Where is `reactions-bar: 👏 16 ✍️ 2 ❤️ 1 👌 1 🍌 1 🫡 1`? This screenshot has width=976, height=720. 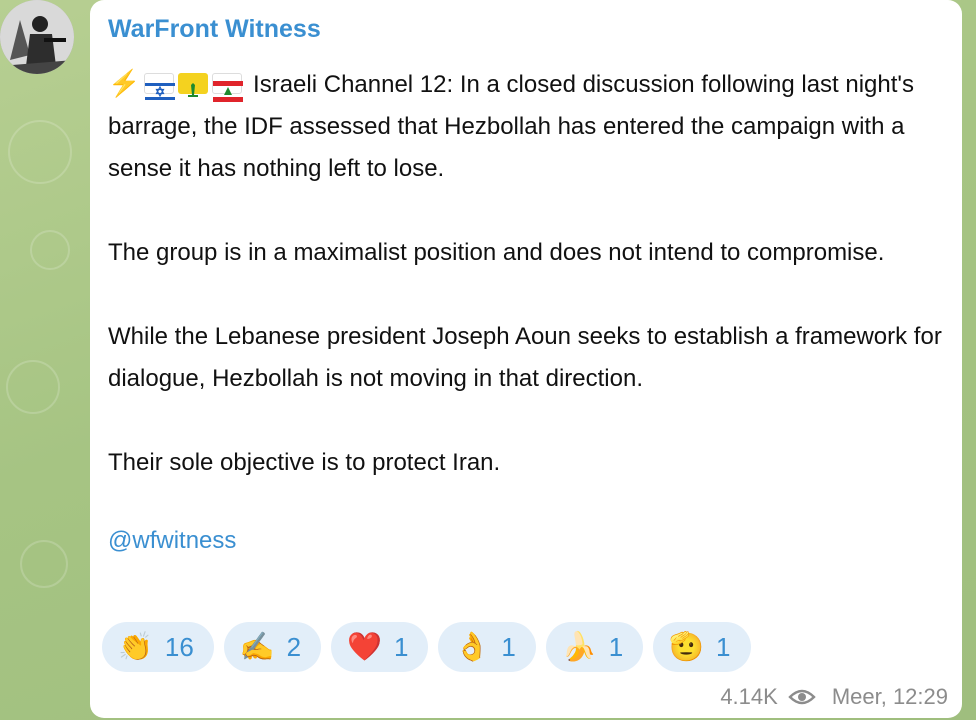 reactions-bar: 👏 16 ✍️ 2 ❤️ 1 👌 1 🍌 1 🫡 1 is located at coordinates (426, 647).